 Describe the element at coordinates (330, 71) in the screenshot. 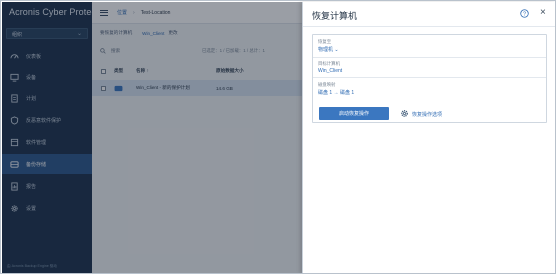

I see `target-machine-link: Win_Client` at that location.